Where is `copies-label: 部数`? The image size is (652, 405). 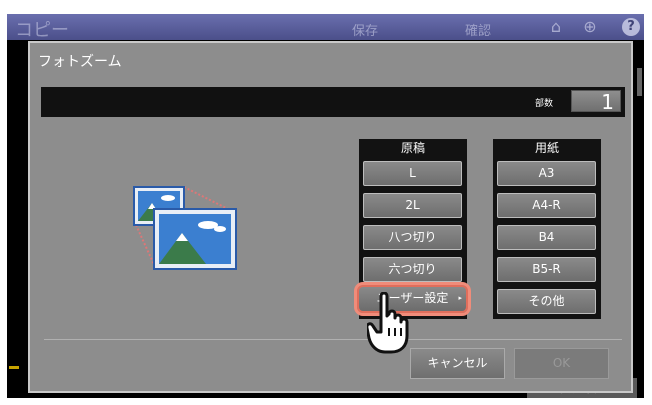
copies-label: 部数 is located at coordinates (544, 104).